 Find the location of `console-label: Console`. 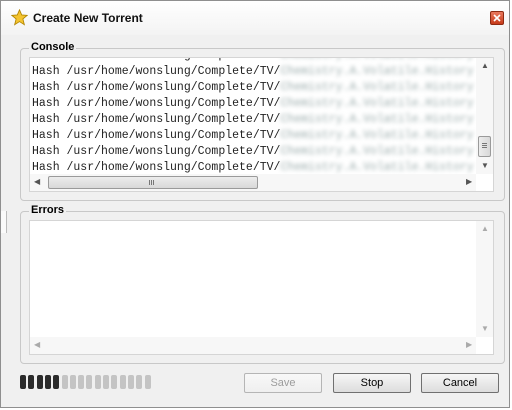

console-label: Console is located at coordinates (53, 47).